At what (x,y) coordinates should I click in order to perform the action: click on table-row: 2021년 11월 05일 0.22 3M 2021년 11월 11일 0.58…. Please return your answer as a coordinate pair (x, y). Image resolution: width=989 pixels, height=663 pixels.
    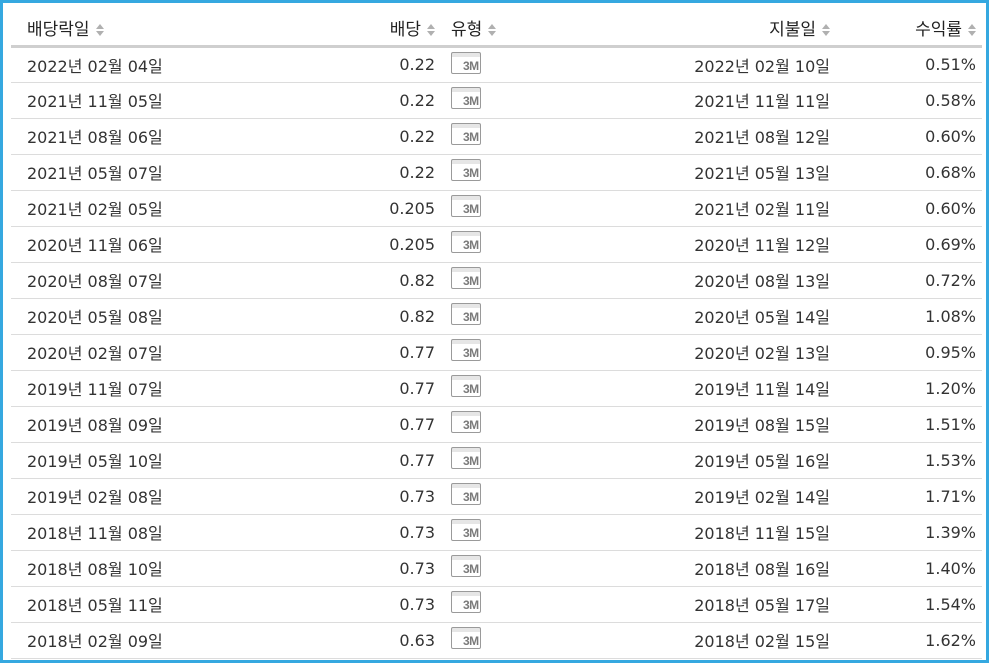
    Looking at the image, I should click on (496, 100).